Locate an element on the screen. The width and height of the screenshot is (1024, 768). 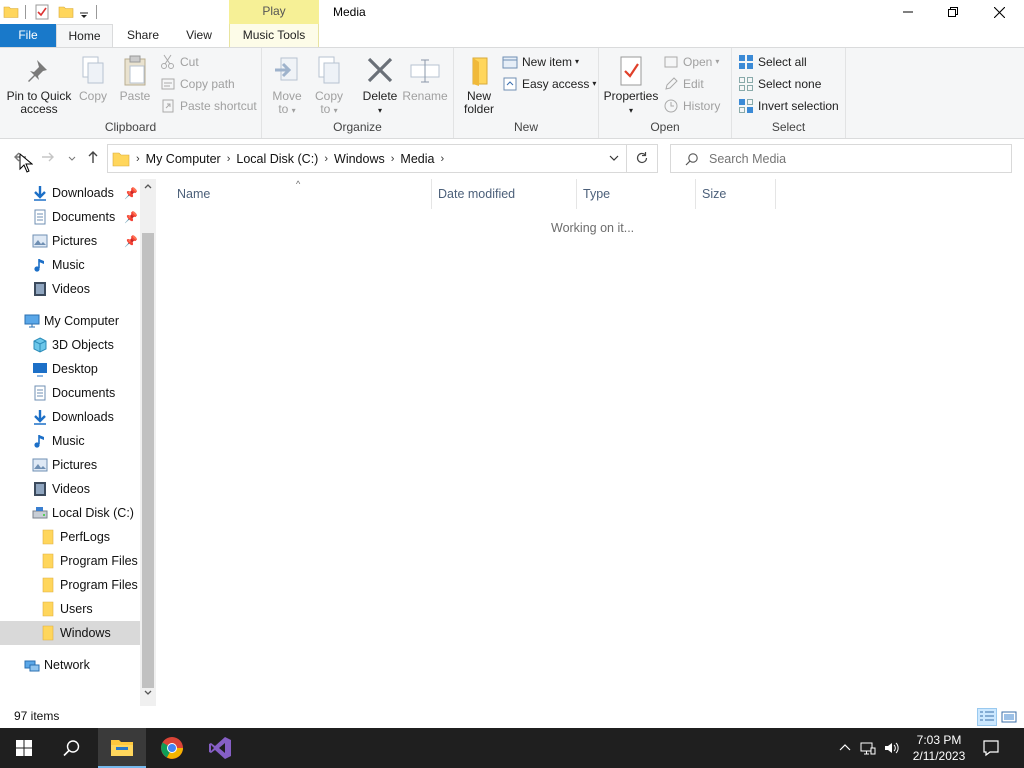
paste-button: Paste is located at coordinates (135, 78).